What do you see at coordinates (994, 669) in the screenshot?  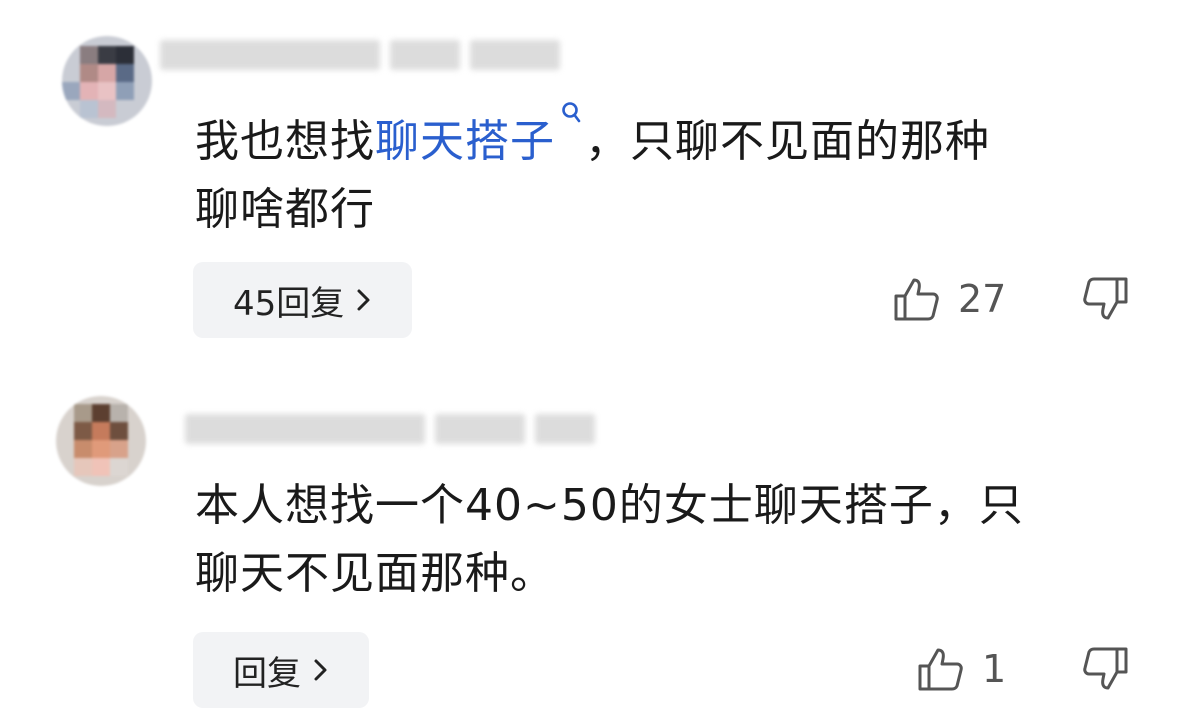 I see `like-count: 1` at bounding box center [994, 669].